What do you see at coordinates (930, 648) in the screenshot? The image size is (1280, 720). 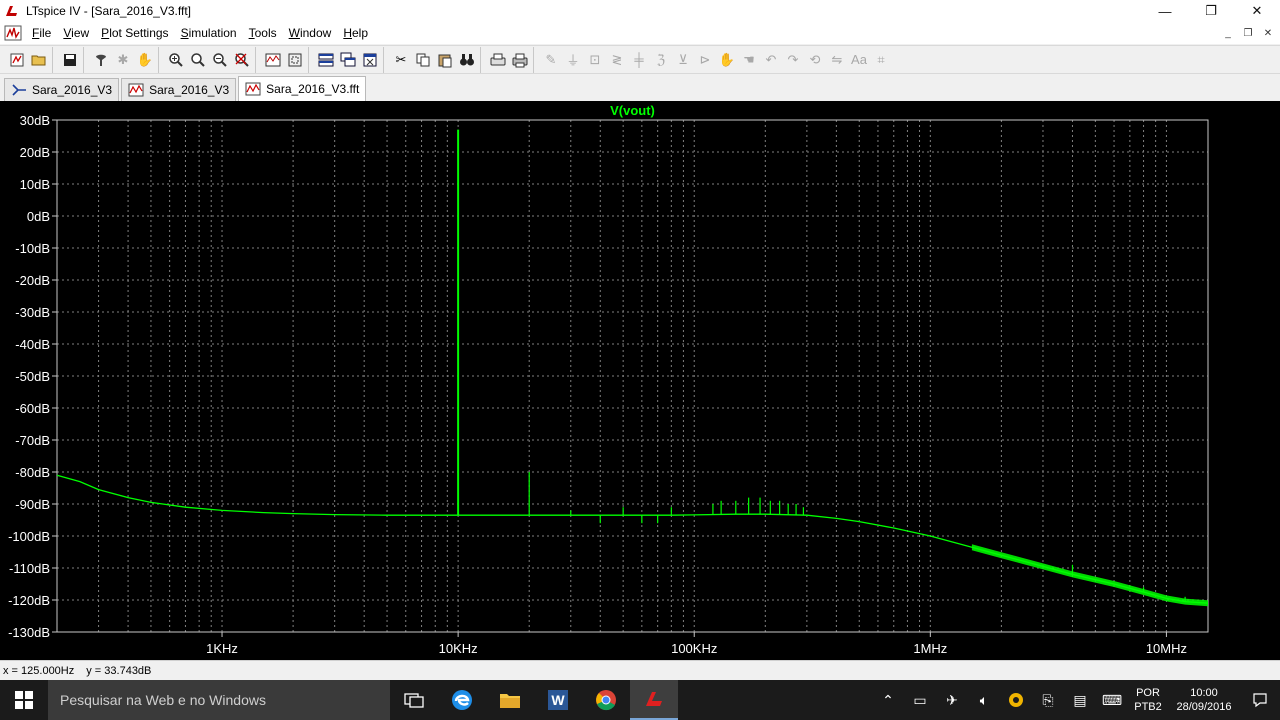 I see `x-tick-label: 1MHz` at bounding box center [930, 648].